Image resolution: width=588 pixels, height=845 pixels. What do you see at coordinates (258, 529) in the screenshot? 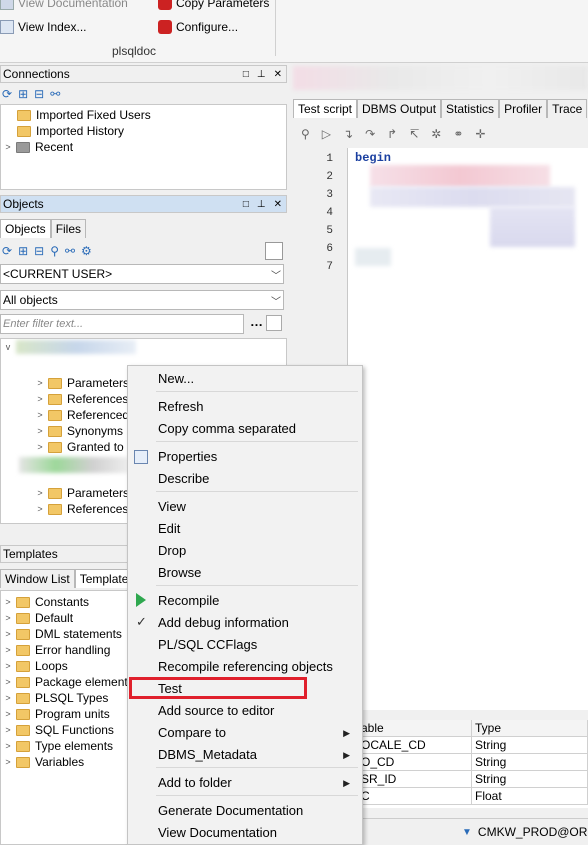
I see `menu-item: Edit` at bounding box center [258, 529].